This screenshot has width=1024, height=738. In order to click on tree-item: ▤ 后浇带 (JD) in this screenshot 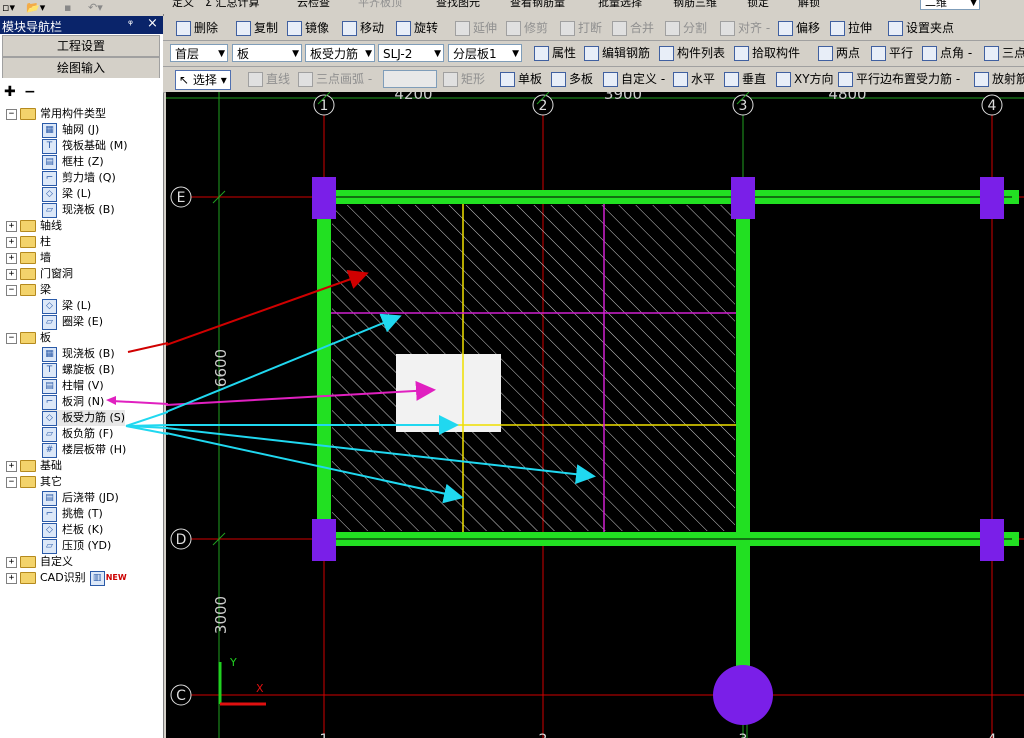, I will do `click(80, 498)`.